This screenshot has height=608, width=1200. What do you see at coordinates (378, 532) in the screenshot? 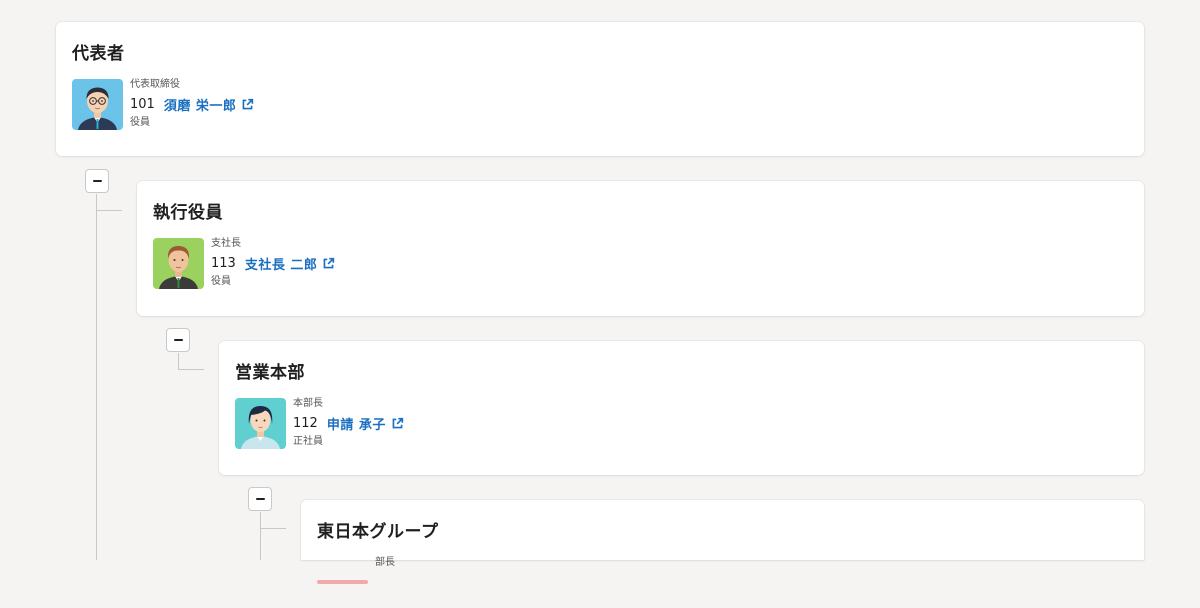
I see `org-unit-title: 東日本グループ` at bounding box center [378, 532].